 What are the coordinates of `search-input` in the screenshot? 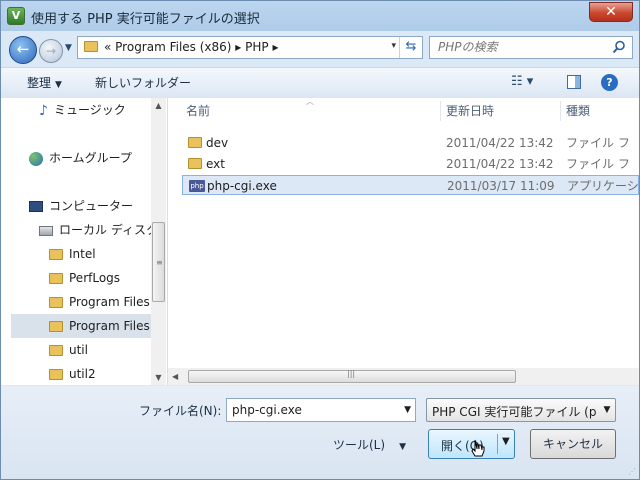 It's located at (523, 47).